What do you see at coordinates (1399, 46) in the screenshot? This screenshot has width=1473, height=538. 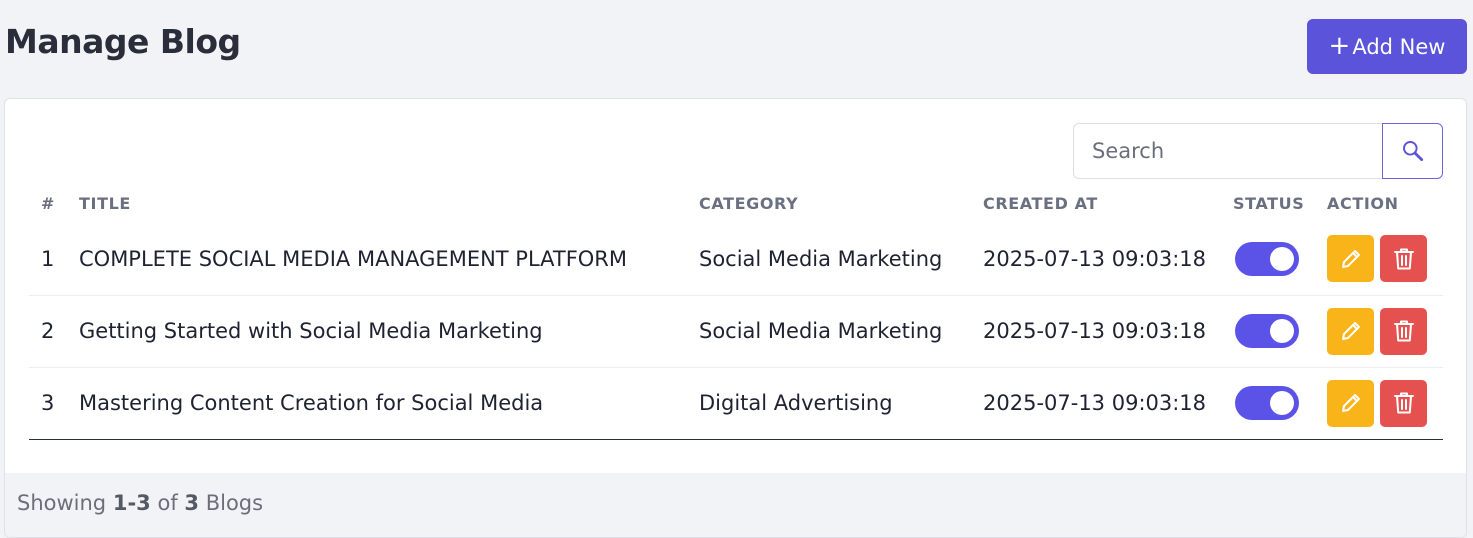 I see `add-new-label: Add New` at bounding box center [1399, 46].